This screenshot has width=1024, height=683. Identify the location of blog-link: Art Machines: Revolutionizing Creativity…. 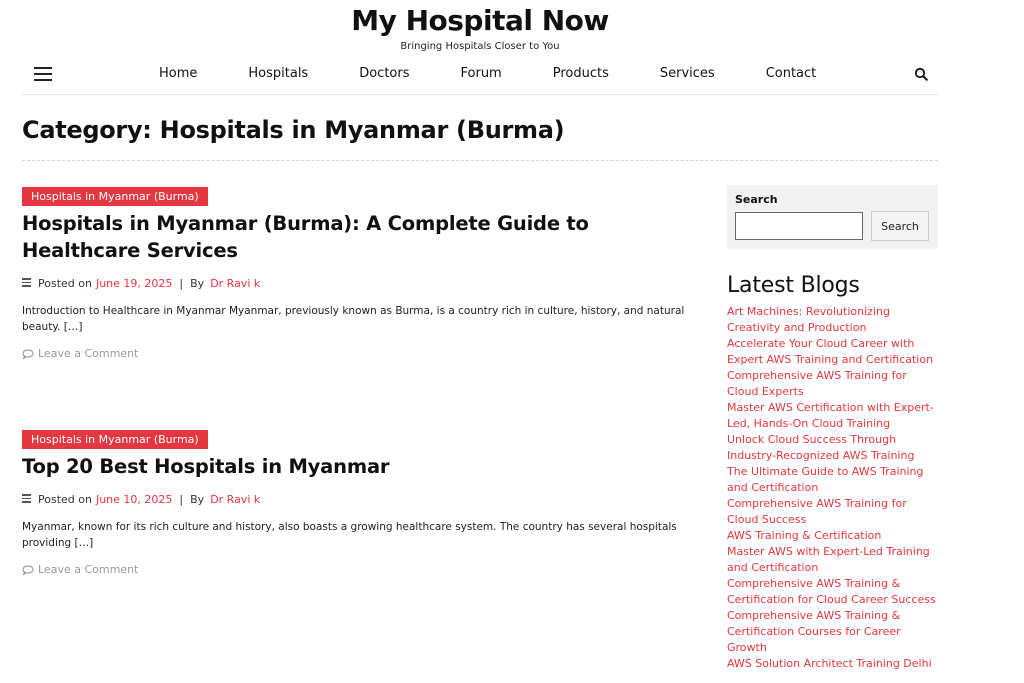
(832, 320).